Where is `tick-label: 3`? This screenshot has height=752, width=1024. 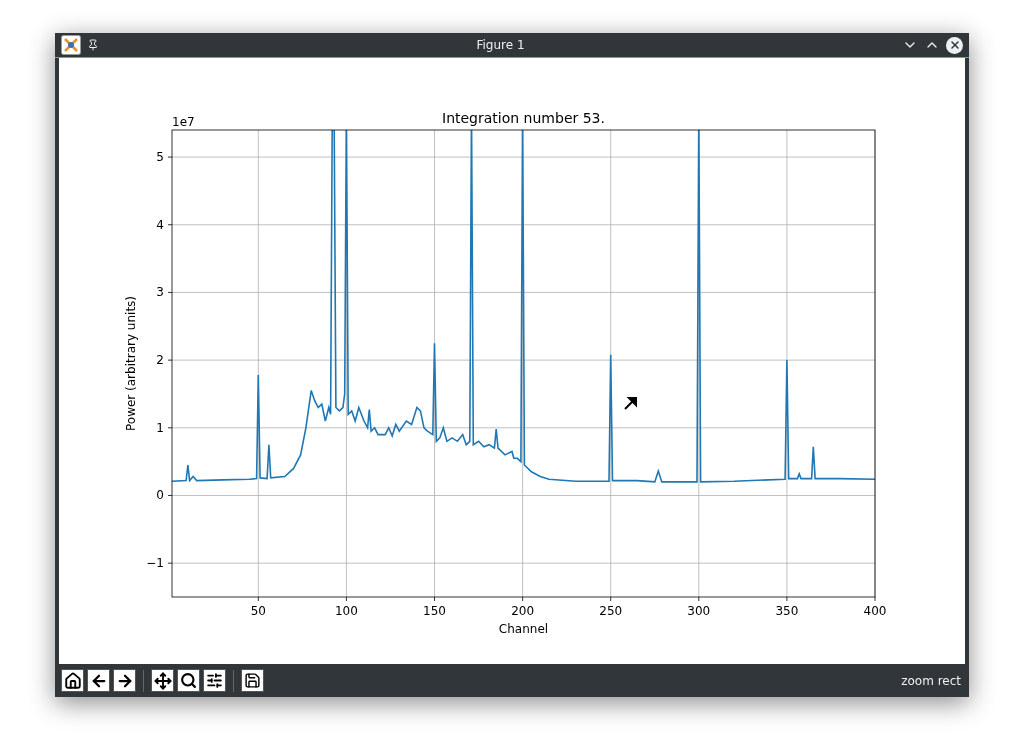 tick-label: 3 is located at coordinates (160, 292).